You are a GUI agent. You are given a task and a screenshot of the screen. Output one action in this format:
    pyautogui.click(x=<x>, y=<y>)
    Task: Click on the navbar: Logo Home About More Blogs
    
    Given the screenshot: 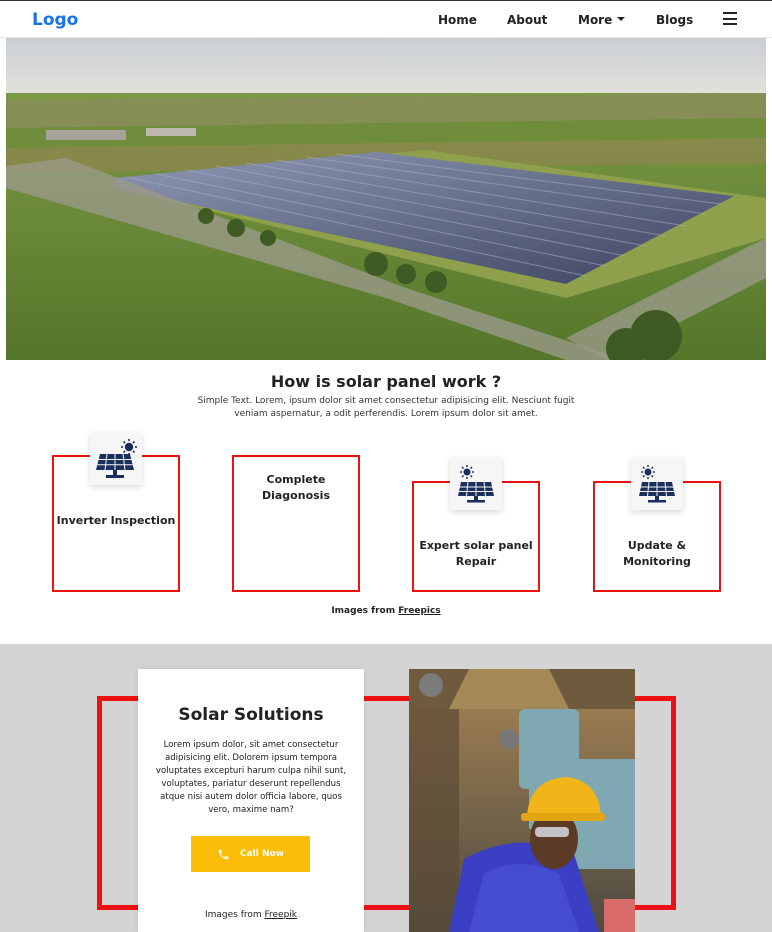 What is the action you would take?
    pyautogui.click(x=386, y=19)
    